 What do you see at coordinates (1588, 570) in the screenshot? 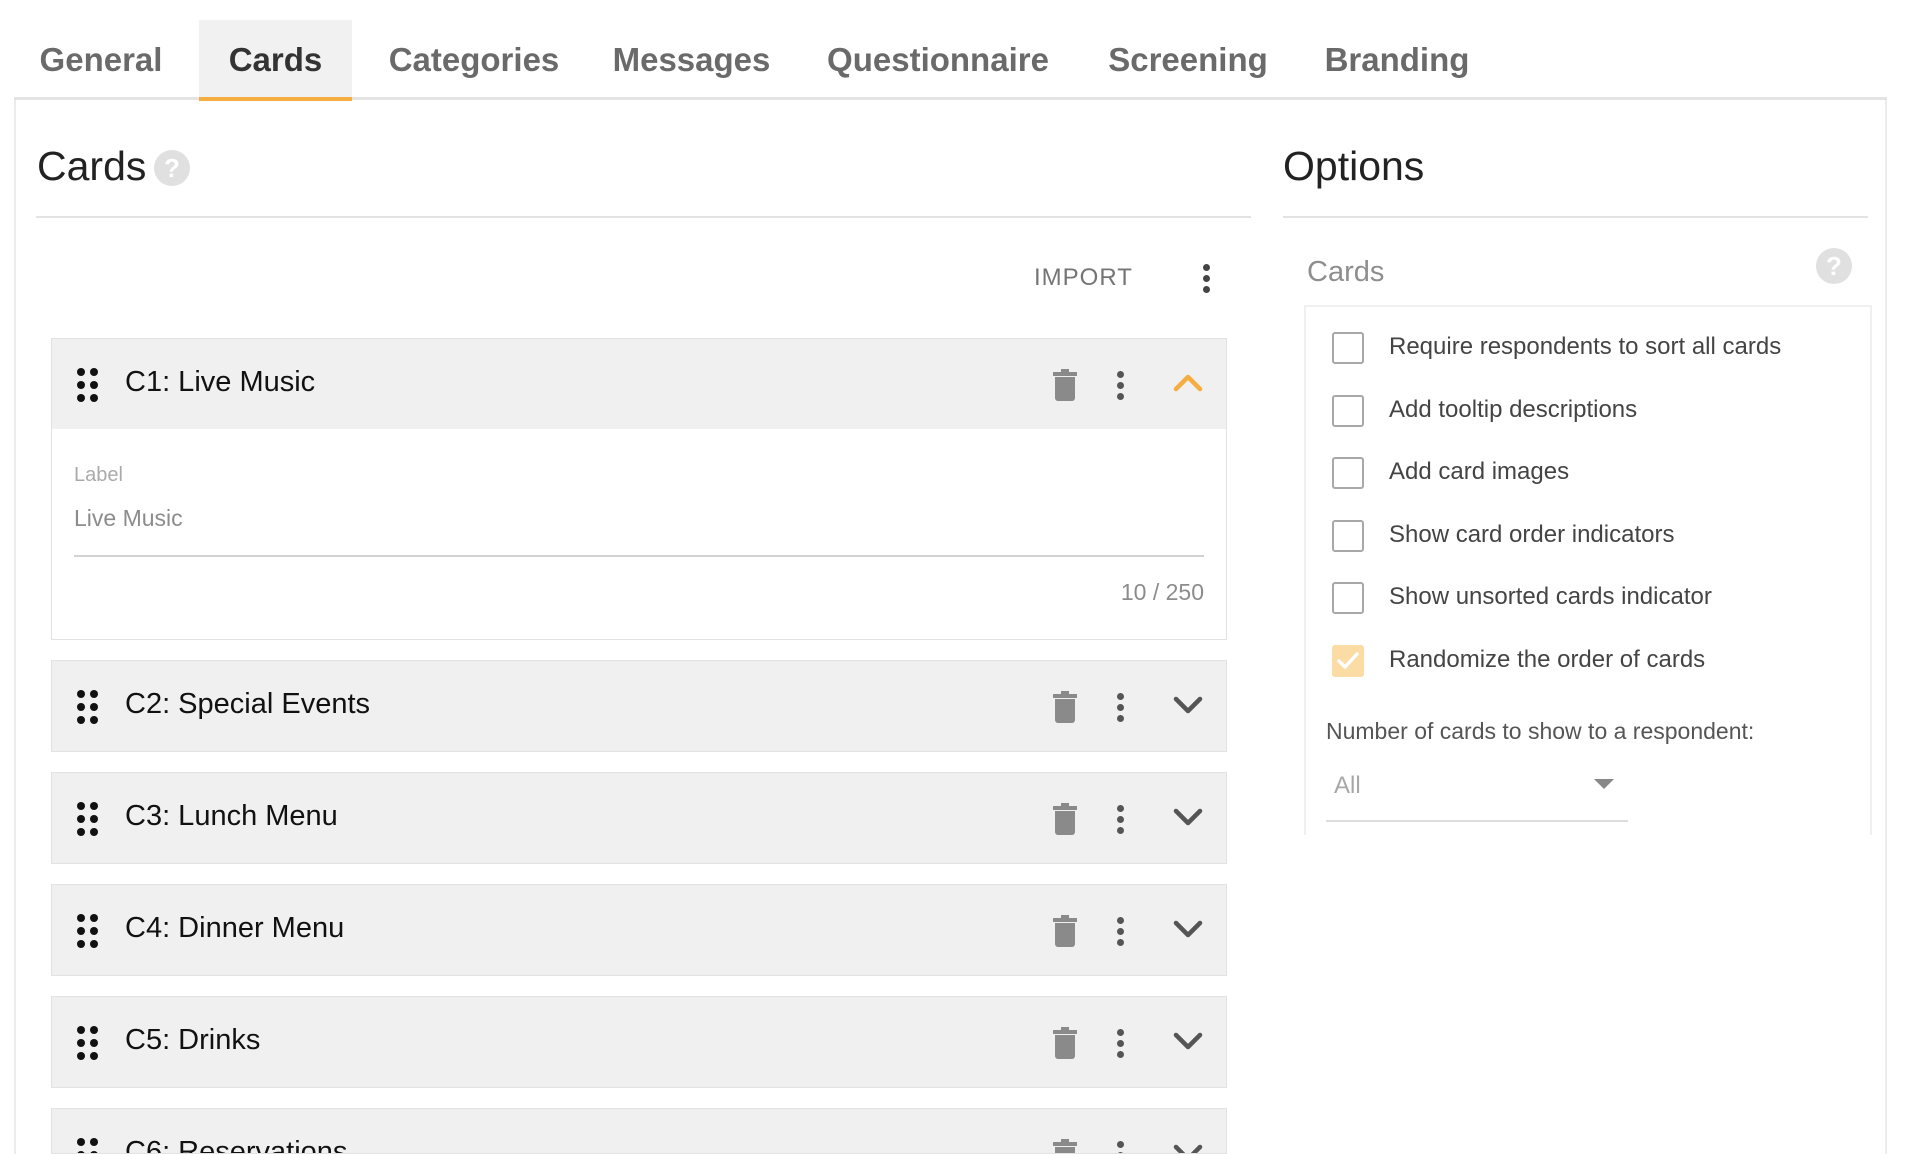
I see `options-group` at bounding box center [1588, 570].